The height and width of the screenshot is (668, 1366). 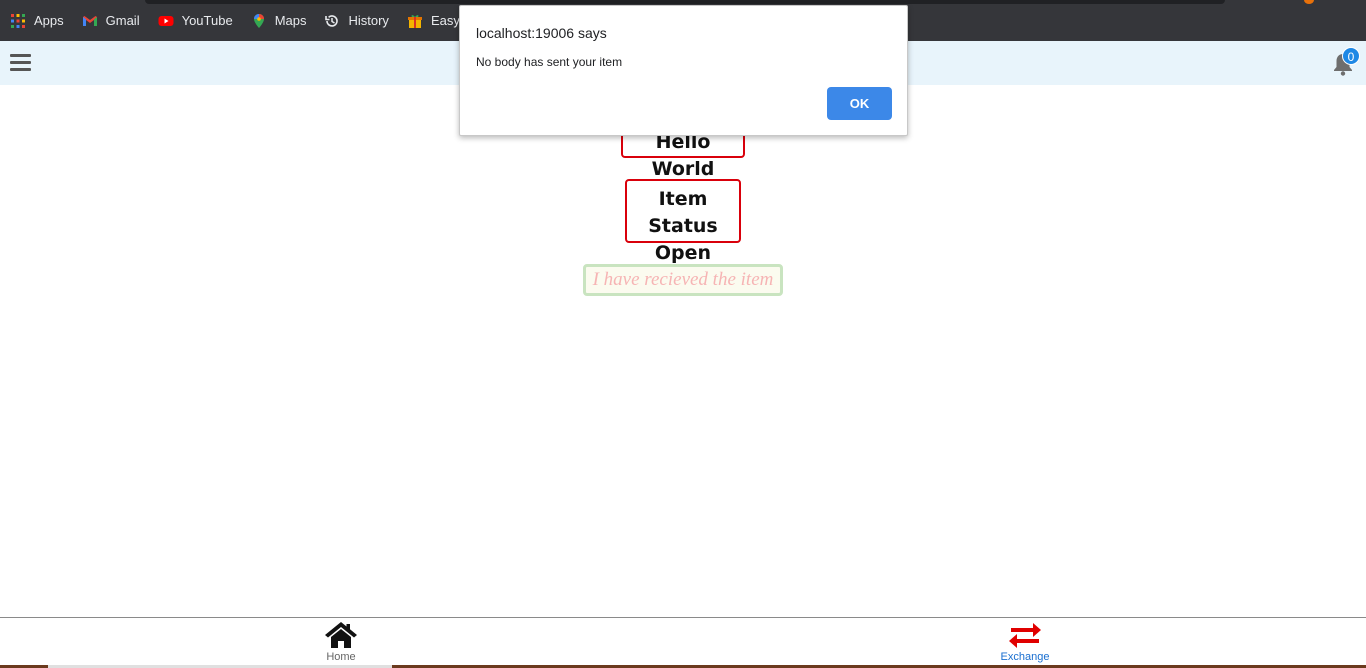 I want to click on bookmark-label: Gmail, so click(x=122, y=20).